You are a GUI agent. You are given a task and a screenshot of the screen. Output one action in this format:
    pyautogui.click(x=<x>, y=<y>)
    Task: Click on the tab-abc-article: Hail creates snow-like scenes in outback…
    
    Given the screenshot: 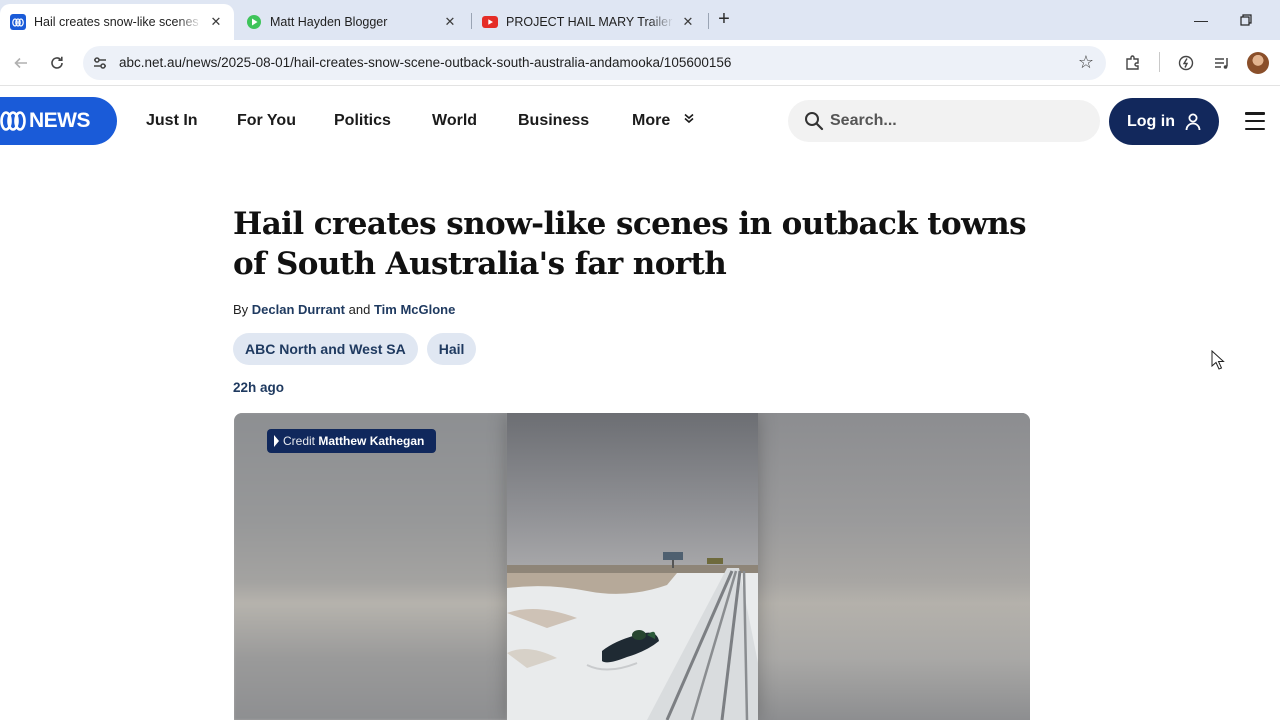 What is the action you would take?
    pyautogui.click(x=117, y=22)
    